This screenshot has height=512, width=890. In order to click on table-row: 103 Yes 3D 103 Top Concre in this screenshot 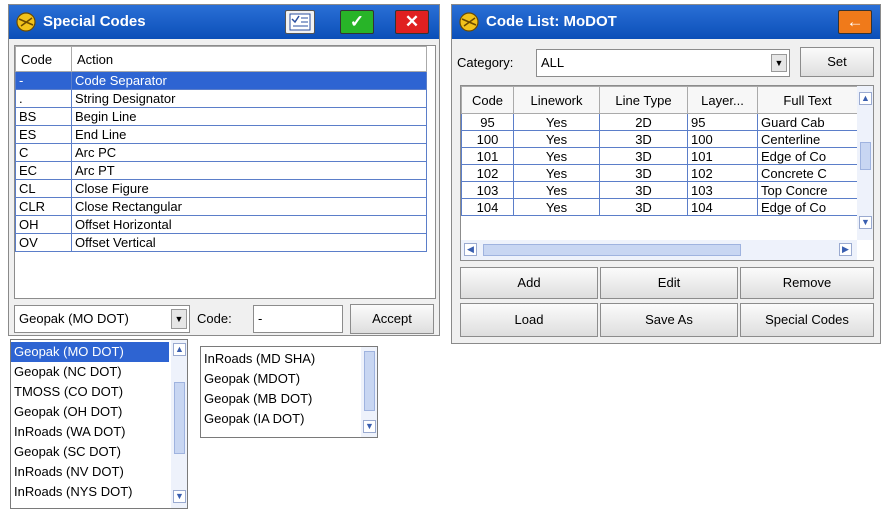, I will do `click(659, 190)`.